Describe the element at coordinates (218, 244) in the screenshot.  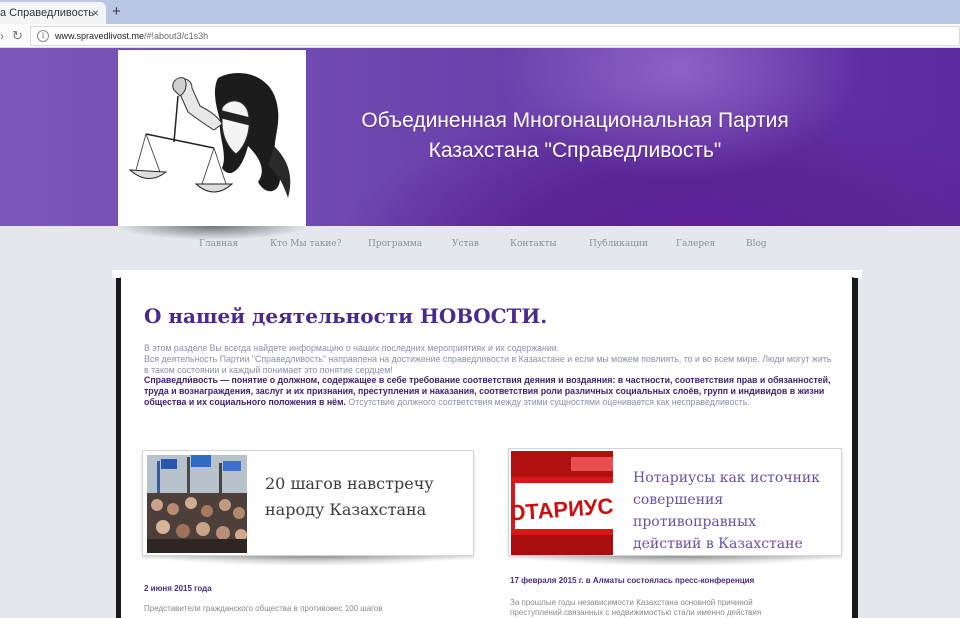
I see `nav-item-home: Главная` at that location.